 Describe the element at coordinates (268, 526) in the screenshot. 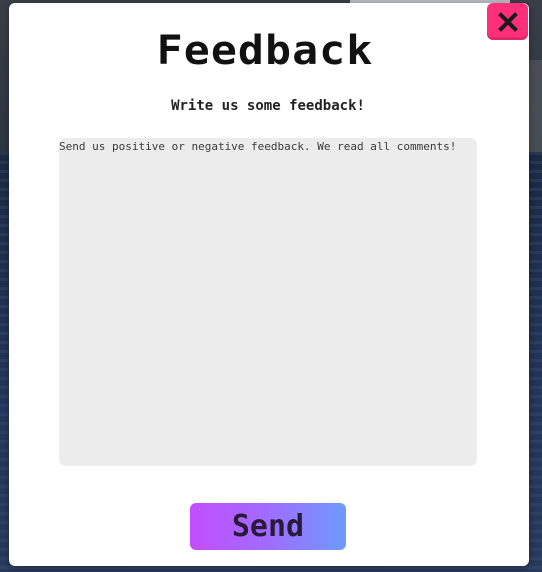

I see `send-button: Send` at that location.